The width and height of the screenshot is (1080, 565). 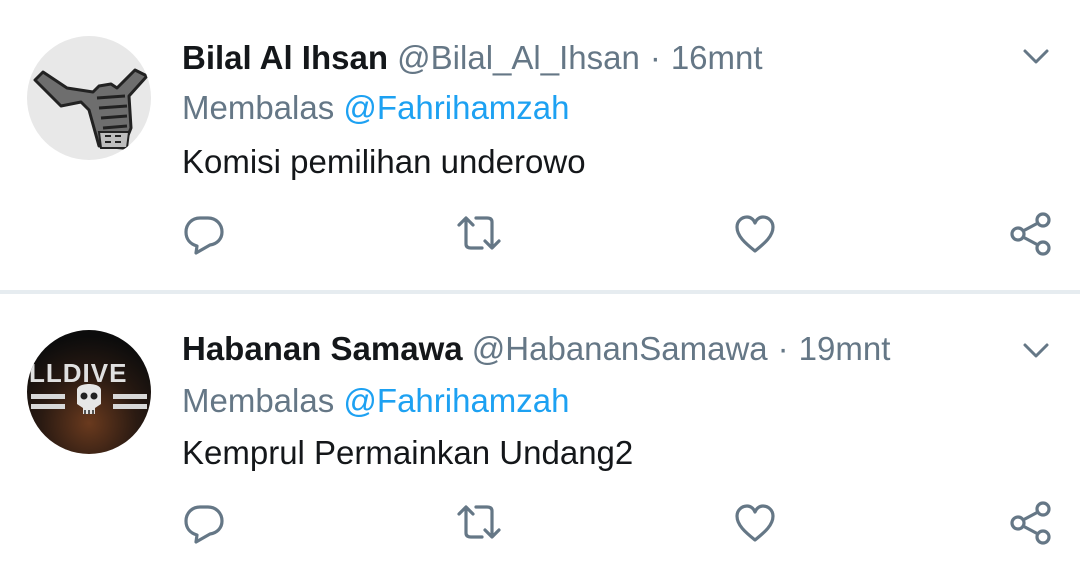 I want to click on avatar-text: LLDIVE, so click(x=78, y=373).